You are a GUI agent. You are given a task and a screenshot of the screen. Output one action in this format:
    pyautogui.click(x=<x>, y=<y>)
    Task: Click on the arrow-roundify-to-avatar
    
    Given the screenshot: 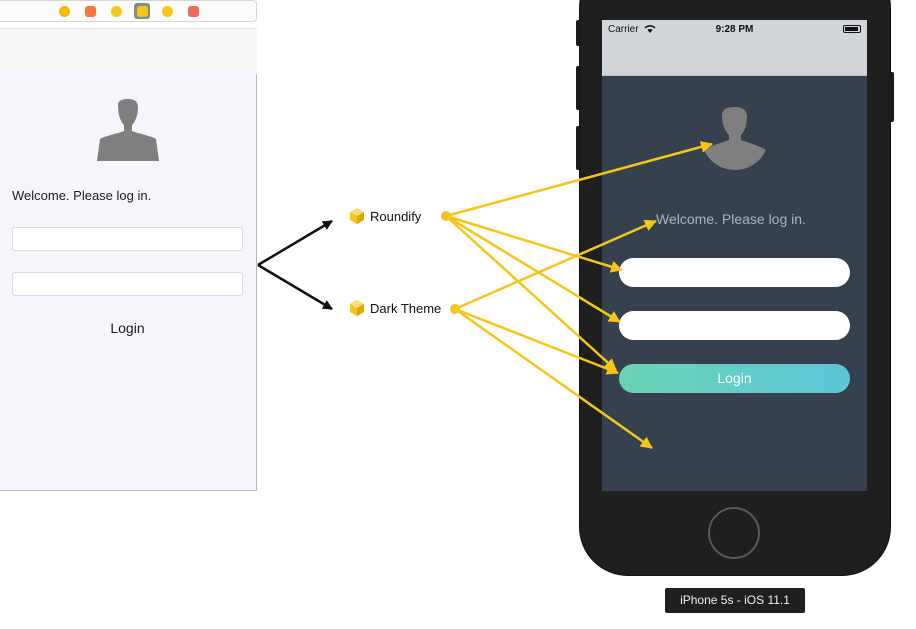 What is the action you would take?
    pyautogui.click(x=579, y=179)
    